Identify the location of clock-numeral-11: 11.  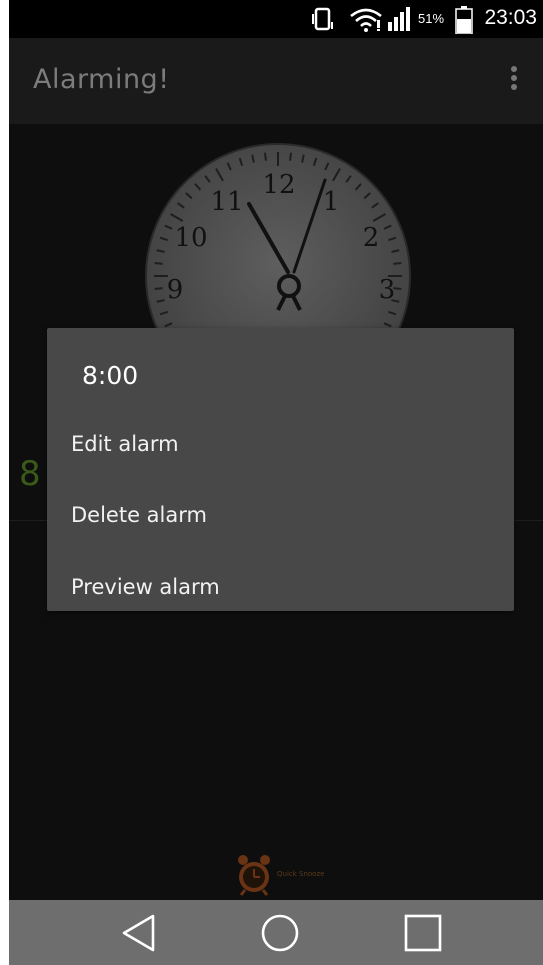
(226, 202).